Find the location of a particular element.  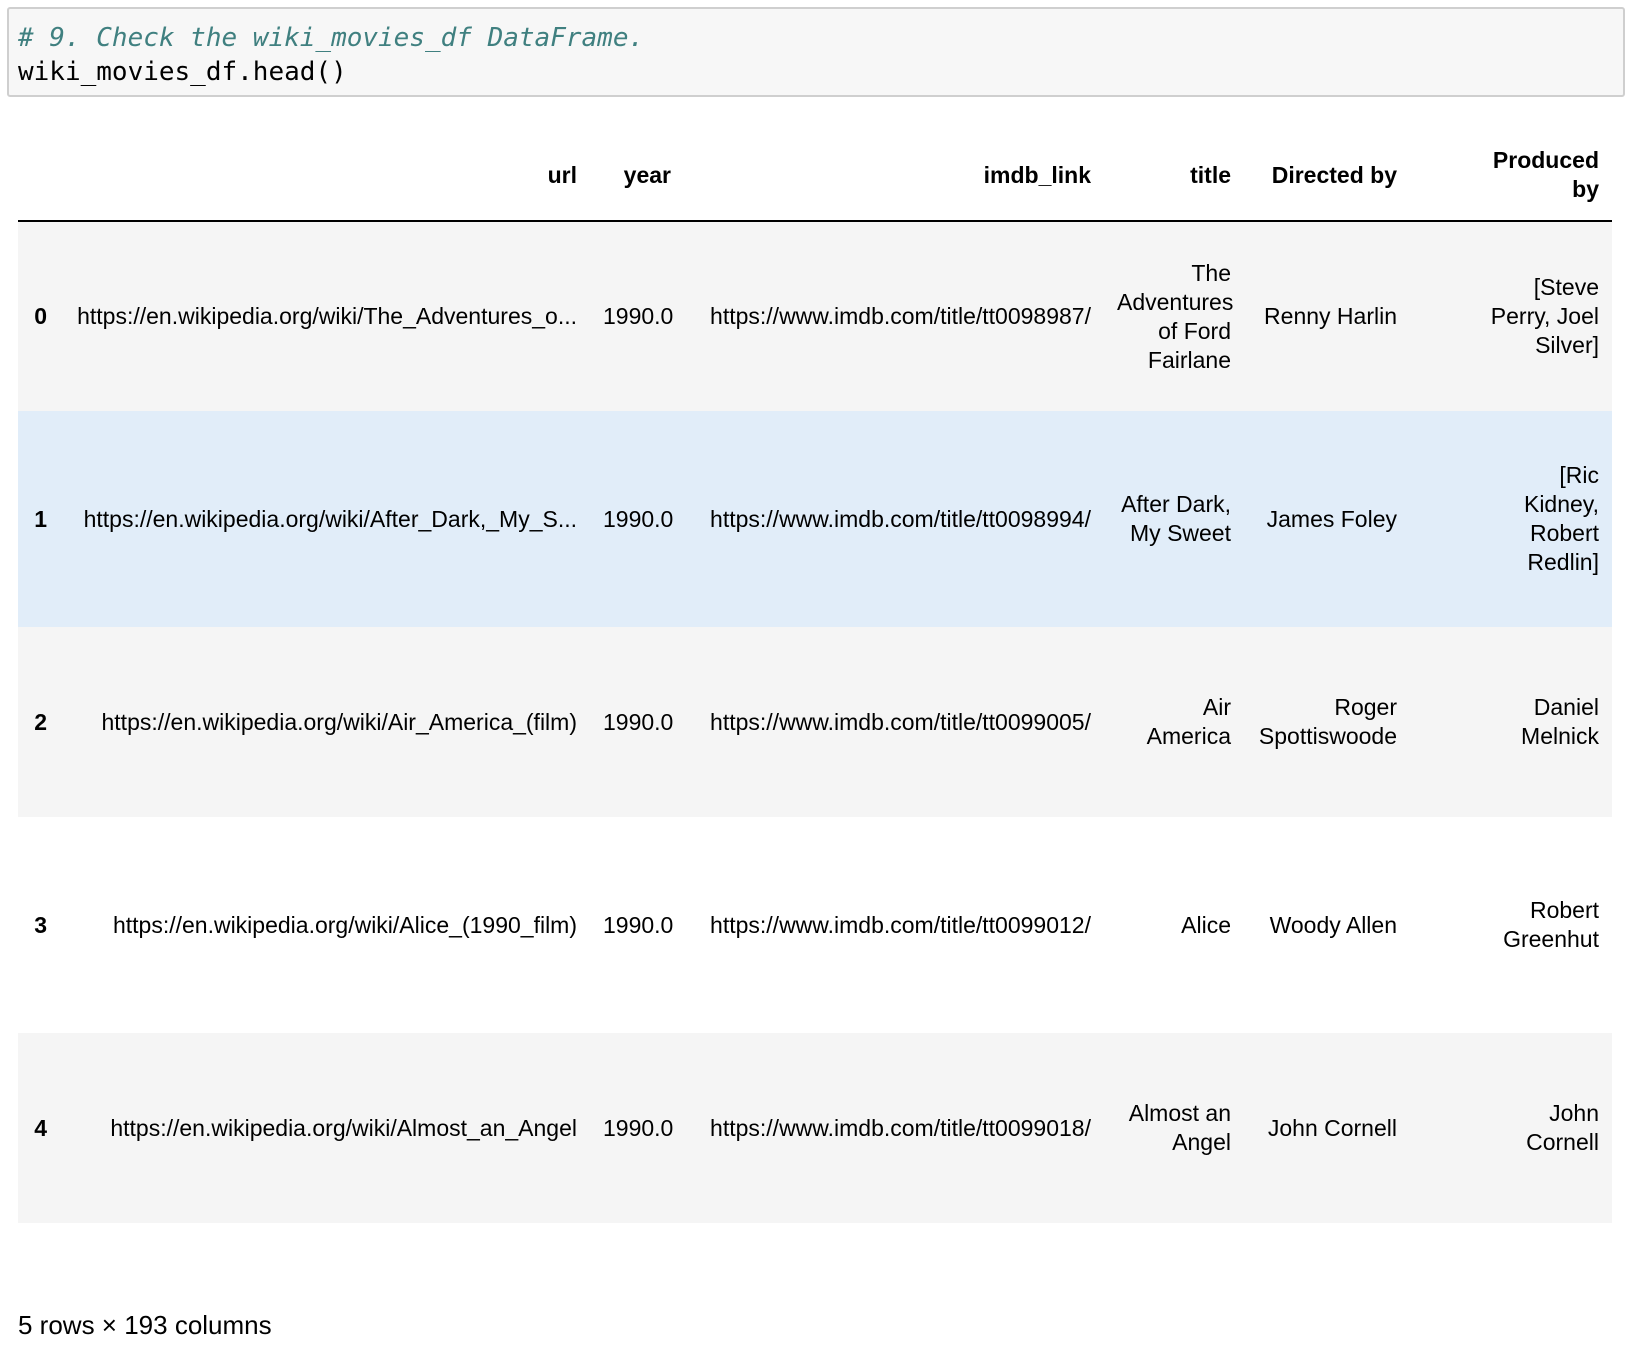

column-header-url: url is located at coordinates (325, 176).